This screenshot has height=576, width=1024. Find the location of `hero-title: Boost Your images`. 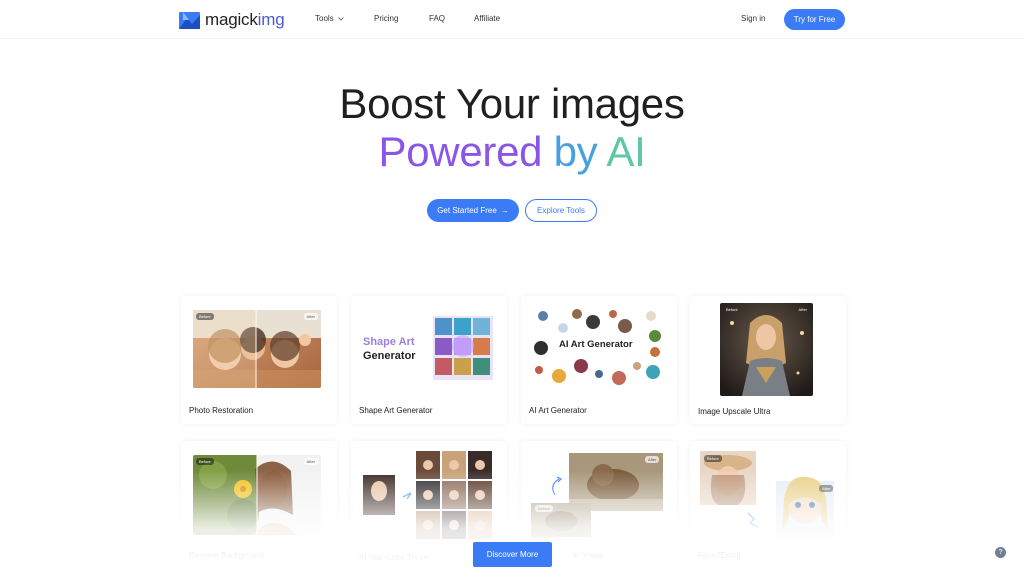

hero-title: Boost Your images is located at coordinates (512, 103).